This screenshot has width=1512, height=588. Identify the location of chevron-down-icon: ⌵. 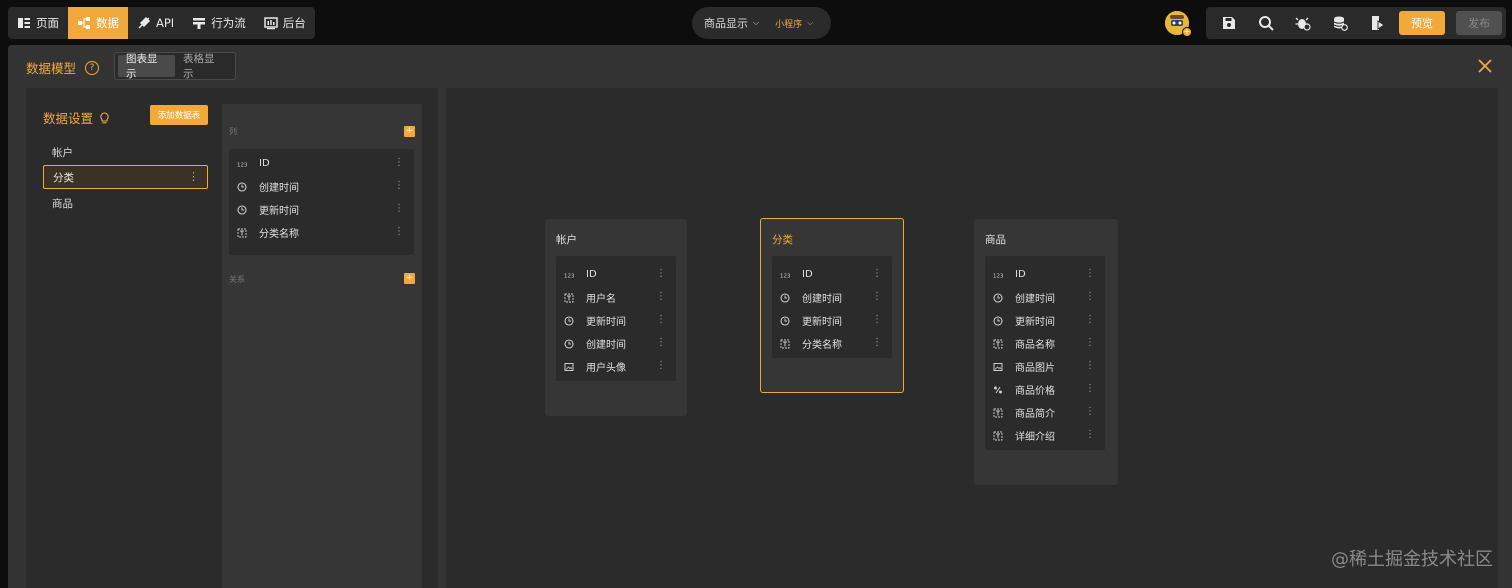
(756, 22).